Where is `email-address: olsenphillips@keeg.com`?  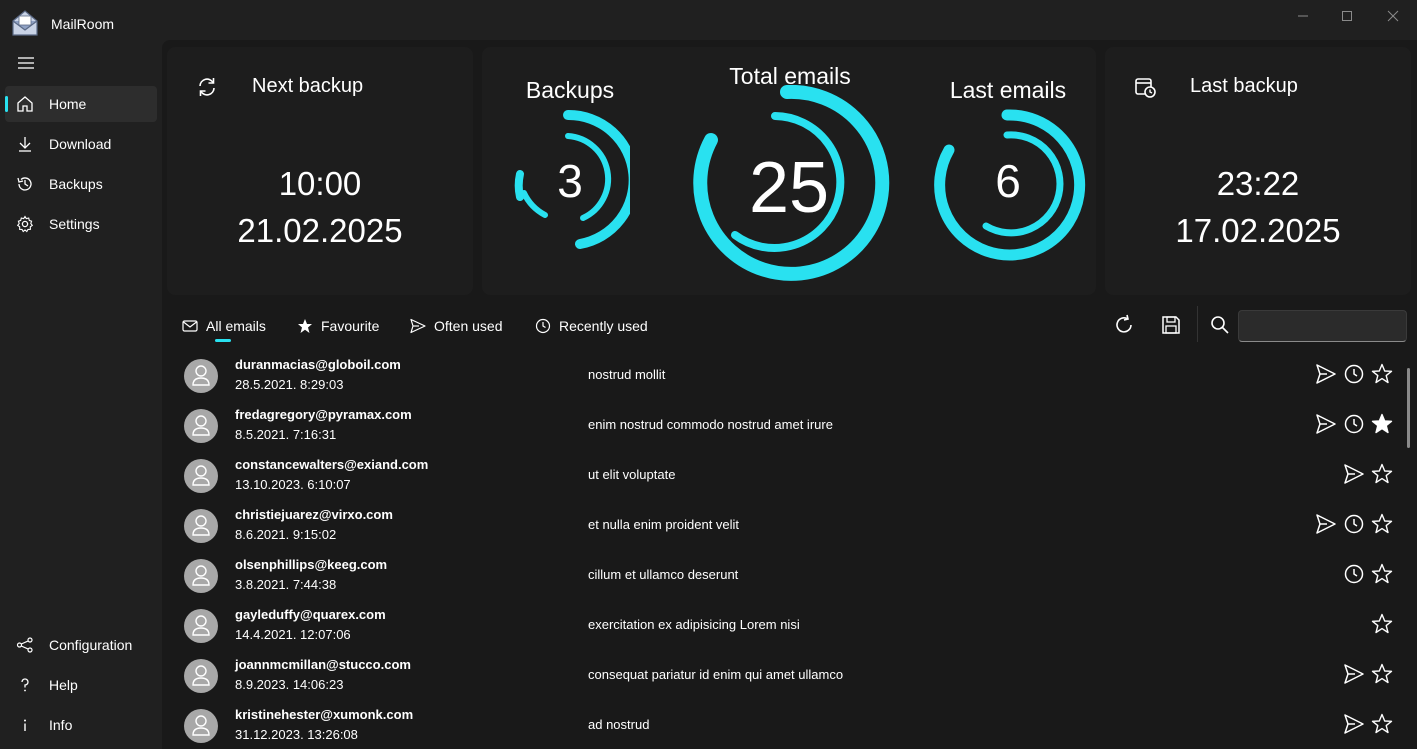 email-address: olsenphillips@keeg.com is located at coordinates (311, 564).